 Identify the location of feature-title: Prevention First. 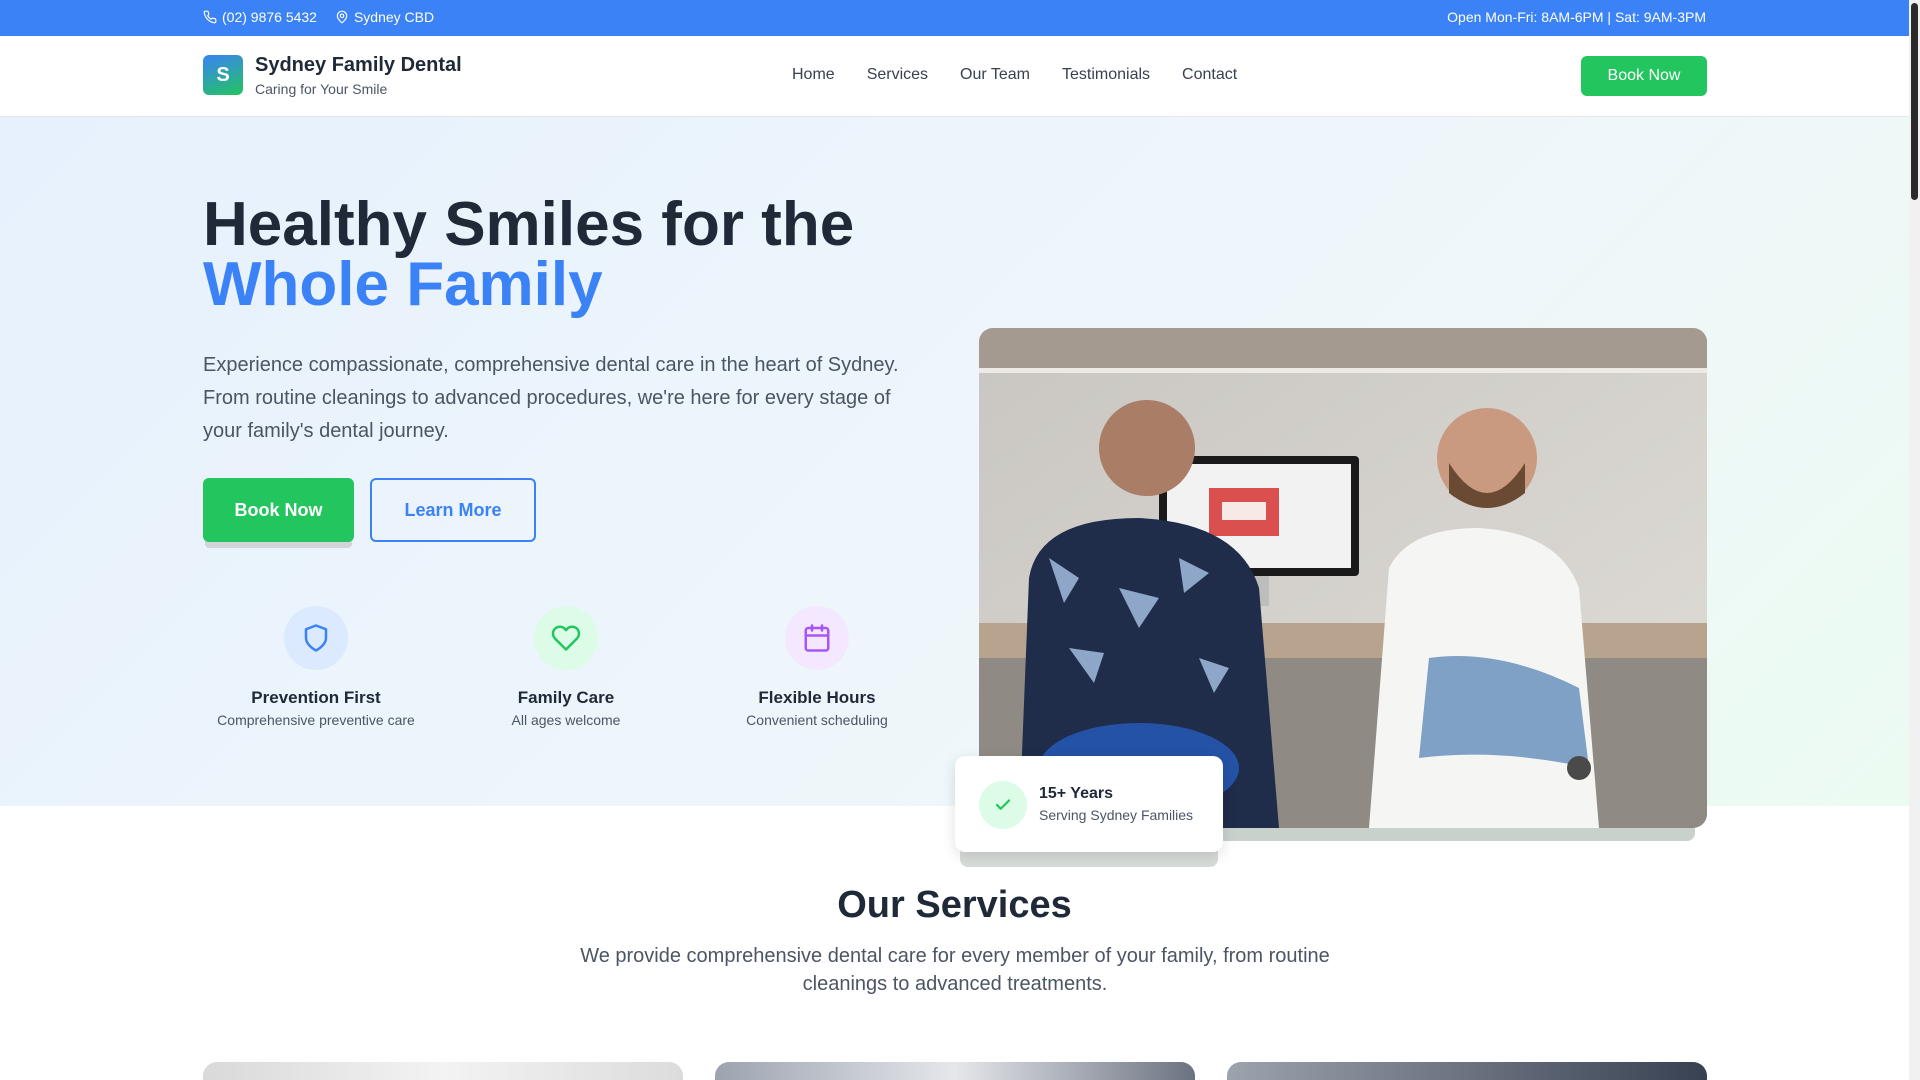
(316, 697).